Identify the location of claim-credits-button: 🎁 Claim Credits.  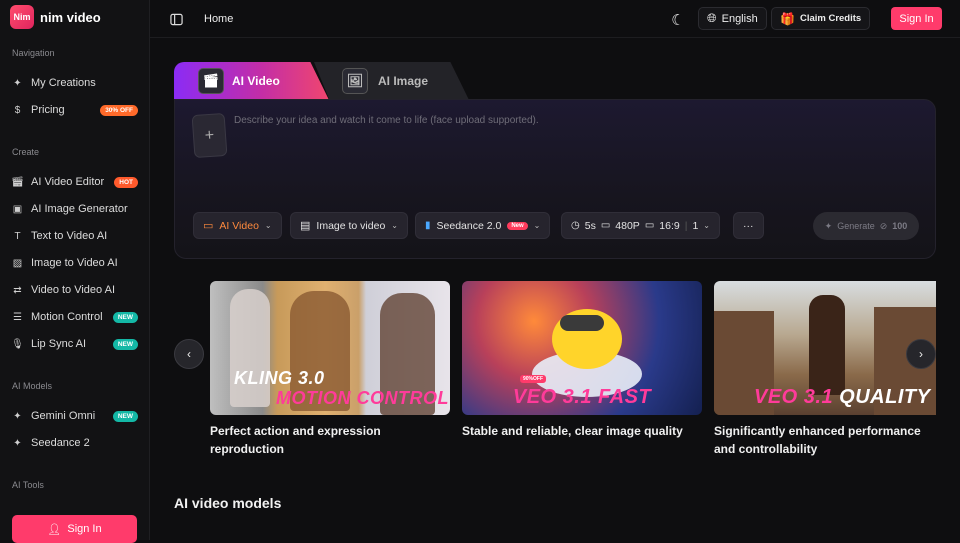
(821, 18).